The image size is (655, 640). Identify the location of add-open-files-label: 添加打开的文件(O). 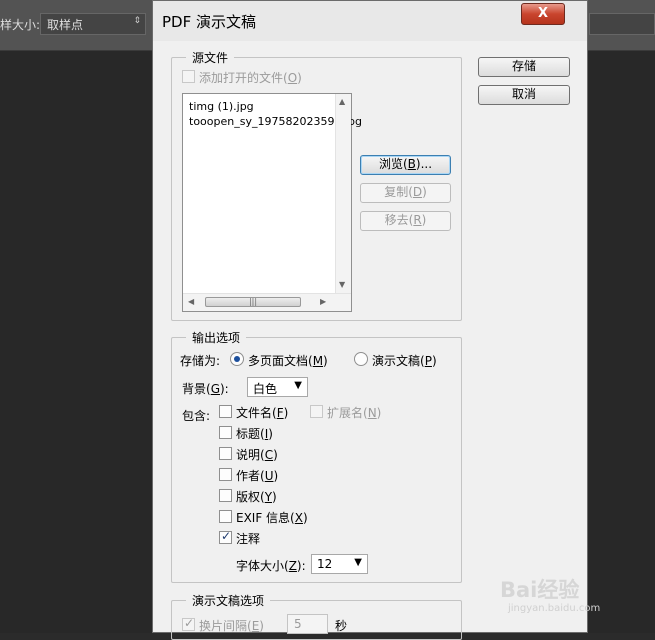
(250, 78).